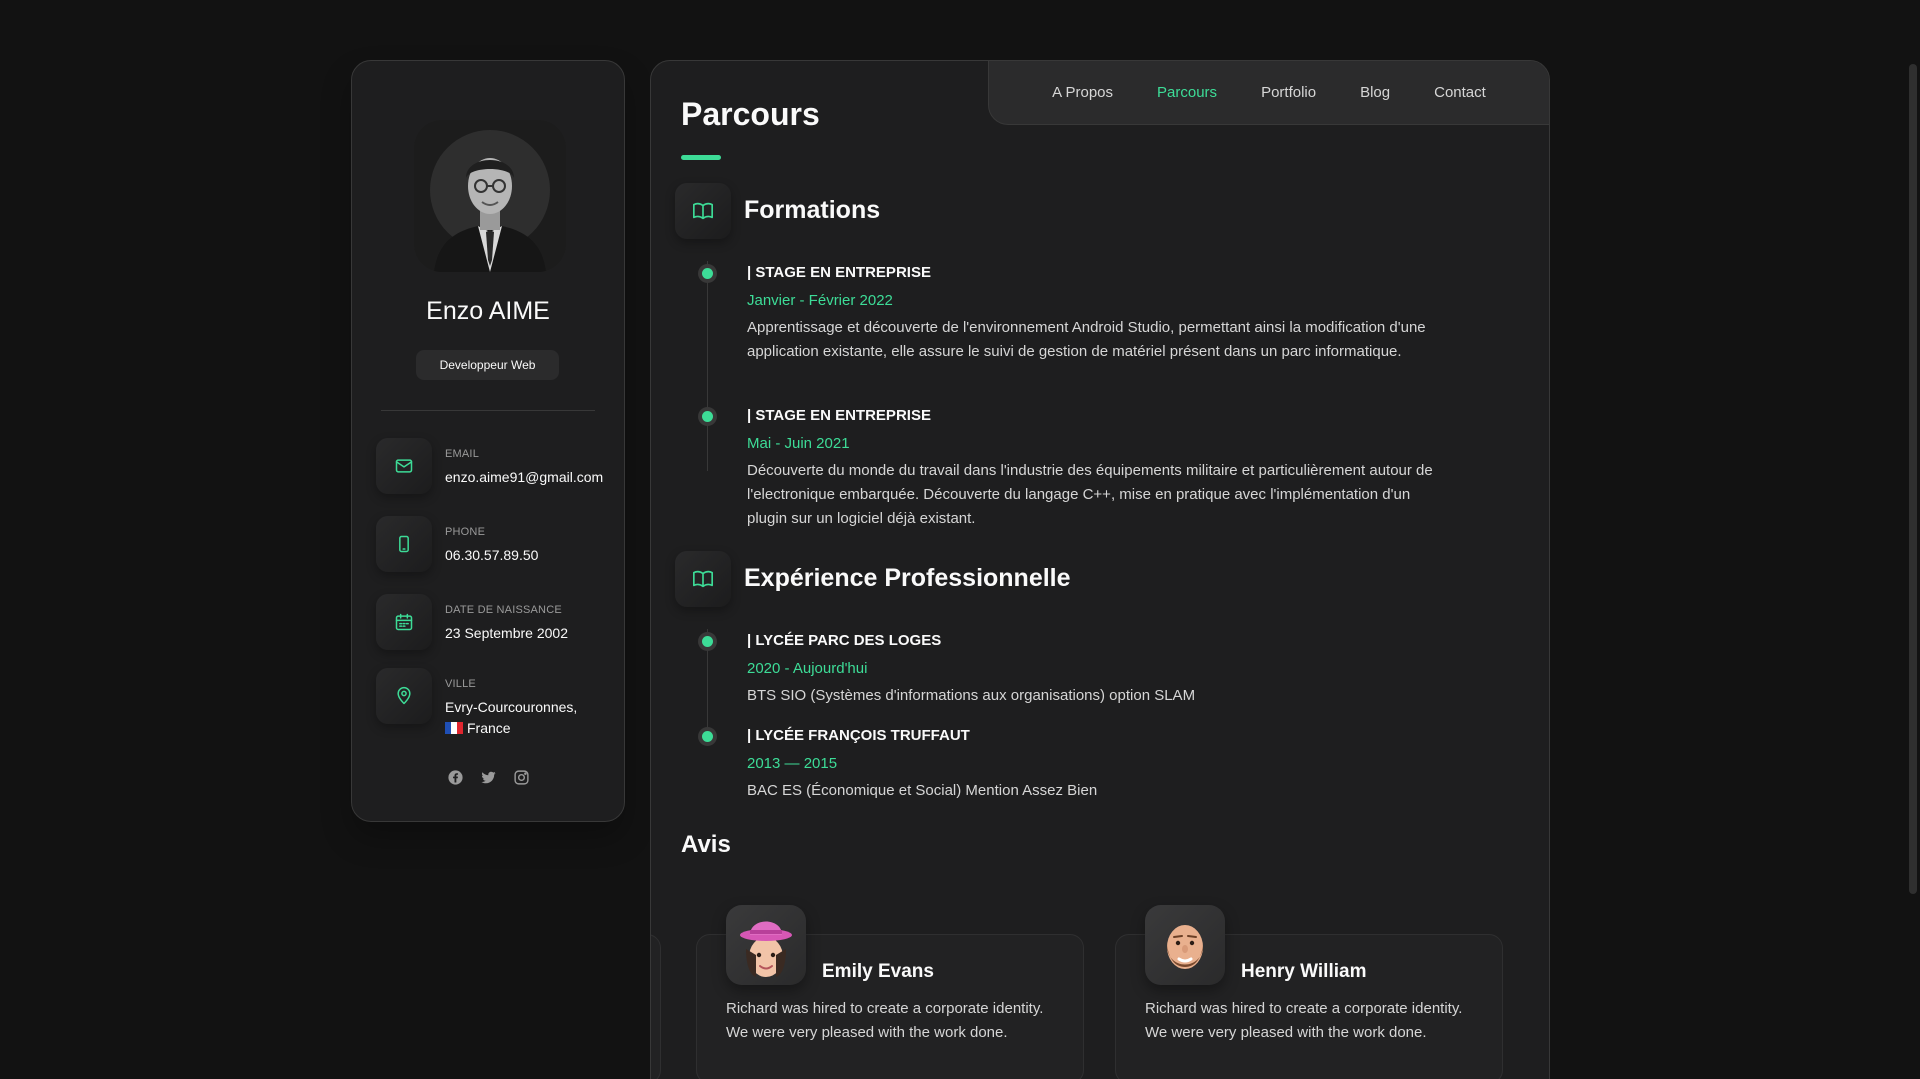  I want to click on title-underline, so click(701, 157).